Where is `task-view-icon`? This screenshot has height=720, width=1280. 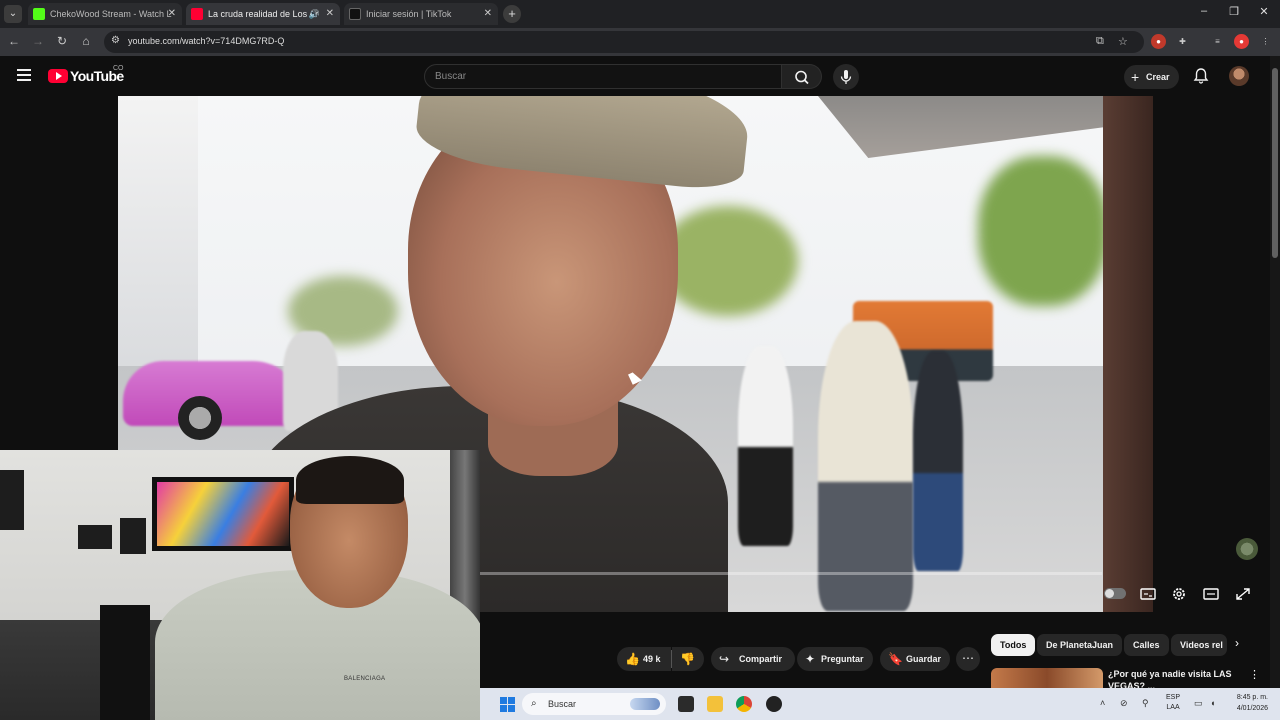
task-view-icon is located at coordinates (686, 704).